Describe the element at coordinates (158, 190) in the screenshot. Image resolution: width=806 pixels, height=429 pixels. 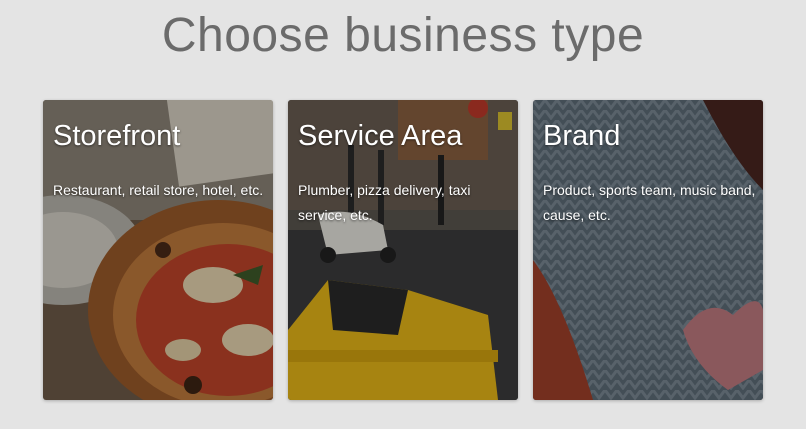
I see `card-description: Restaurant, retail store, hotel, etc.` at that location.